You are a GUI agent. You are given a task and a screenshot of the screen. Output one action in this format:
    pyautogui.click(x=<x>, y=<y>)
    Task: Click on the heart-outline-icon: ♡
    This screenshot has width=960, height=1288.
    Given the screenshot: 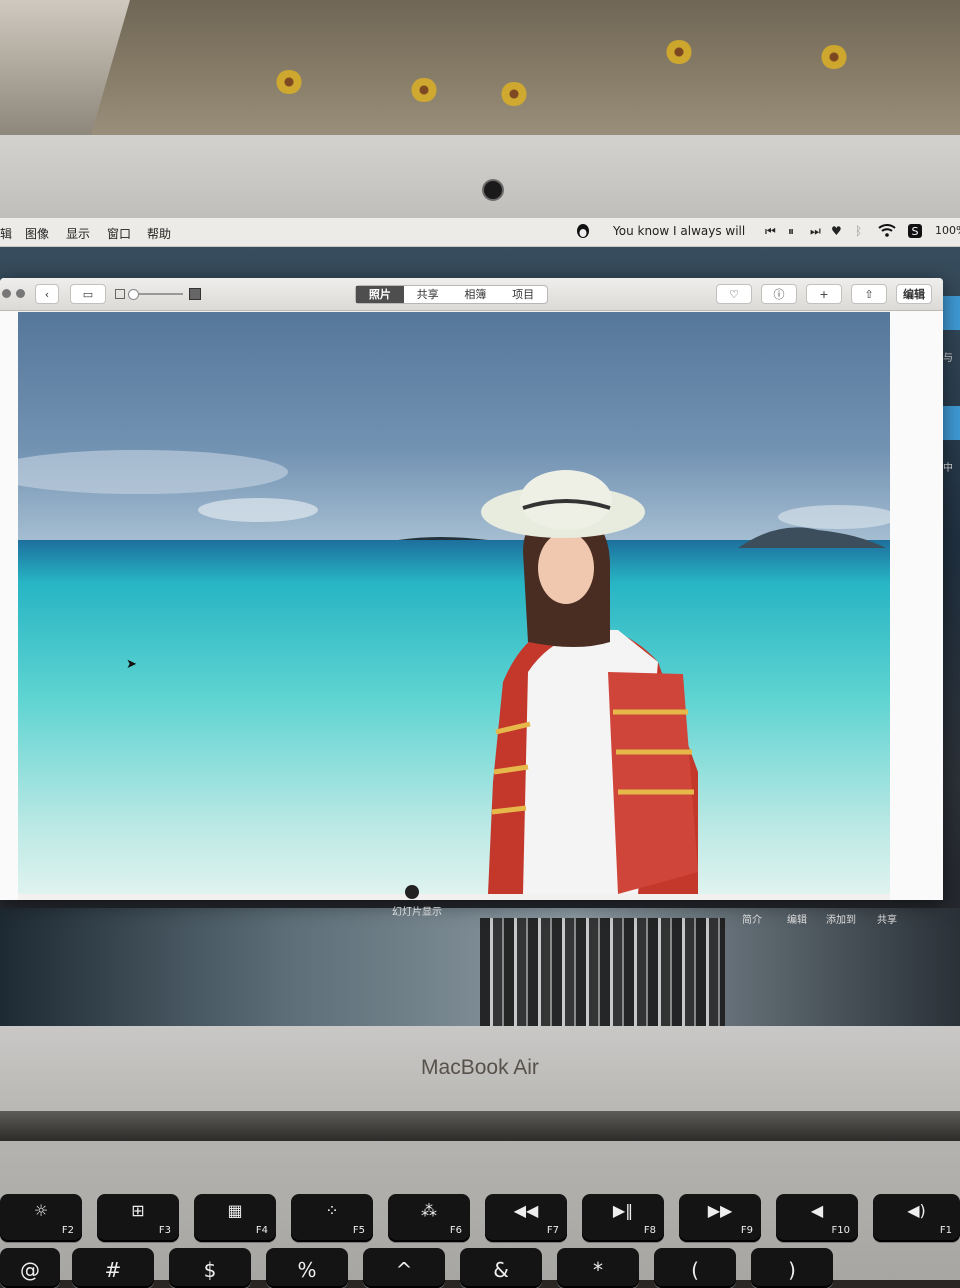 What is the action you would take?
    pyautogui.click(x=734, y=294)
    